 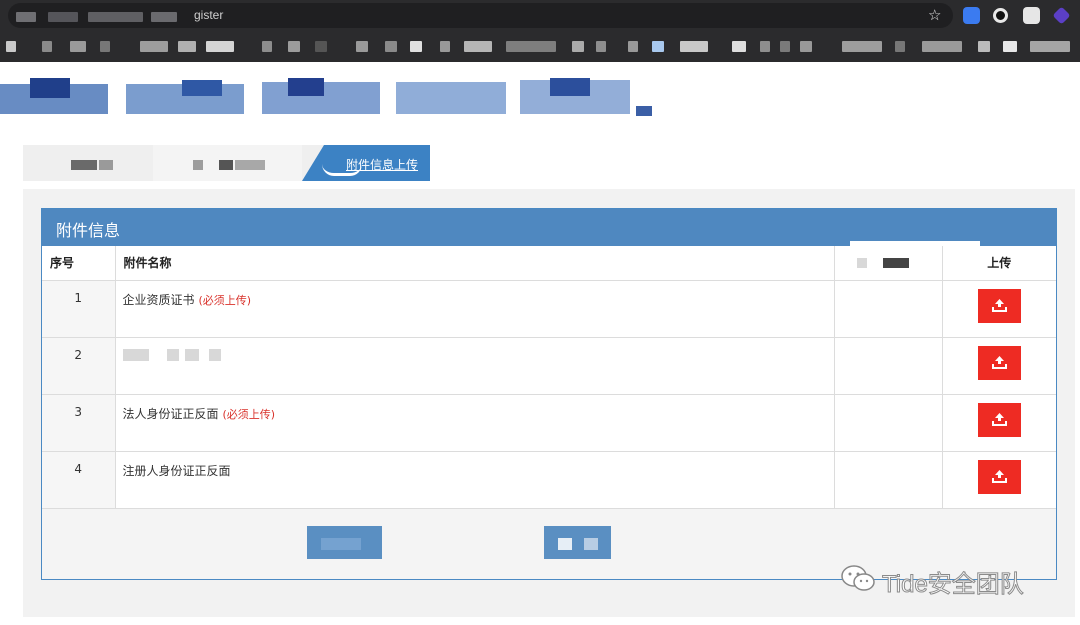 I want to click on attachment-name: 注册人身份证正反面, so click(x=176, y=470).